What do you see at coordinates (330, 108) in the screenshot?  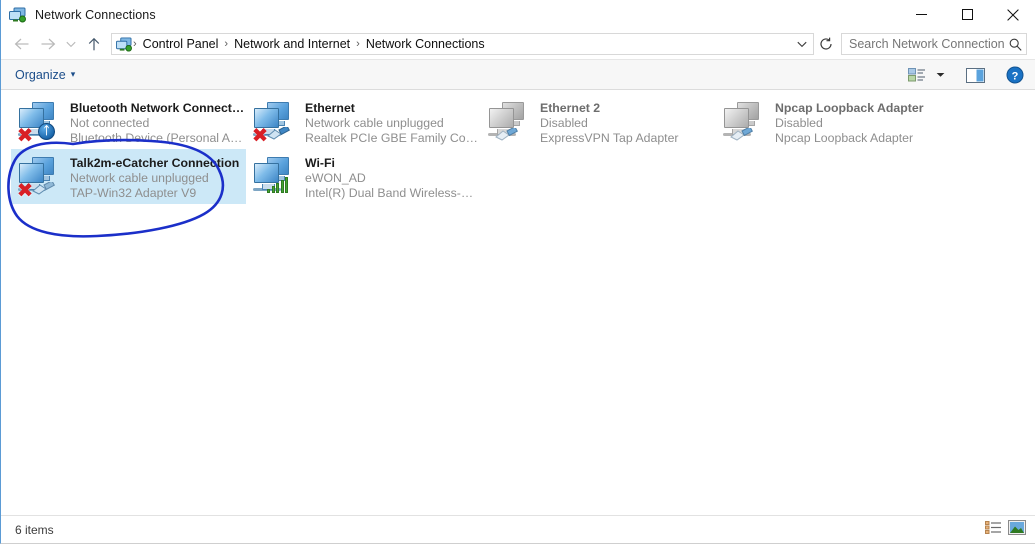 I see `list-item-name: Ethernet` at bounding box center [330, 108].